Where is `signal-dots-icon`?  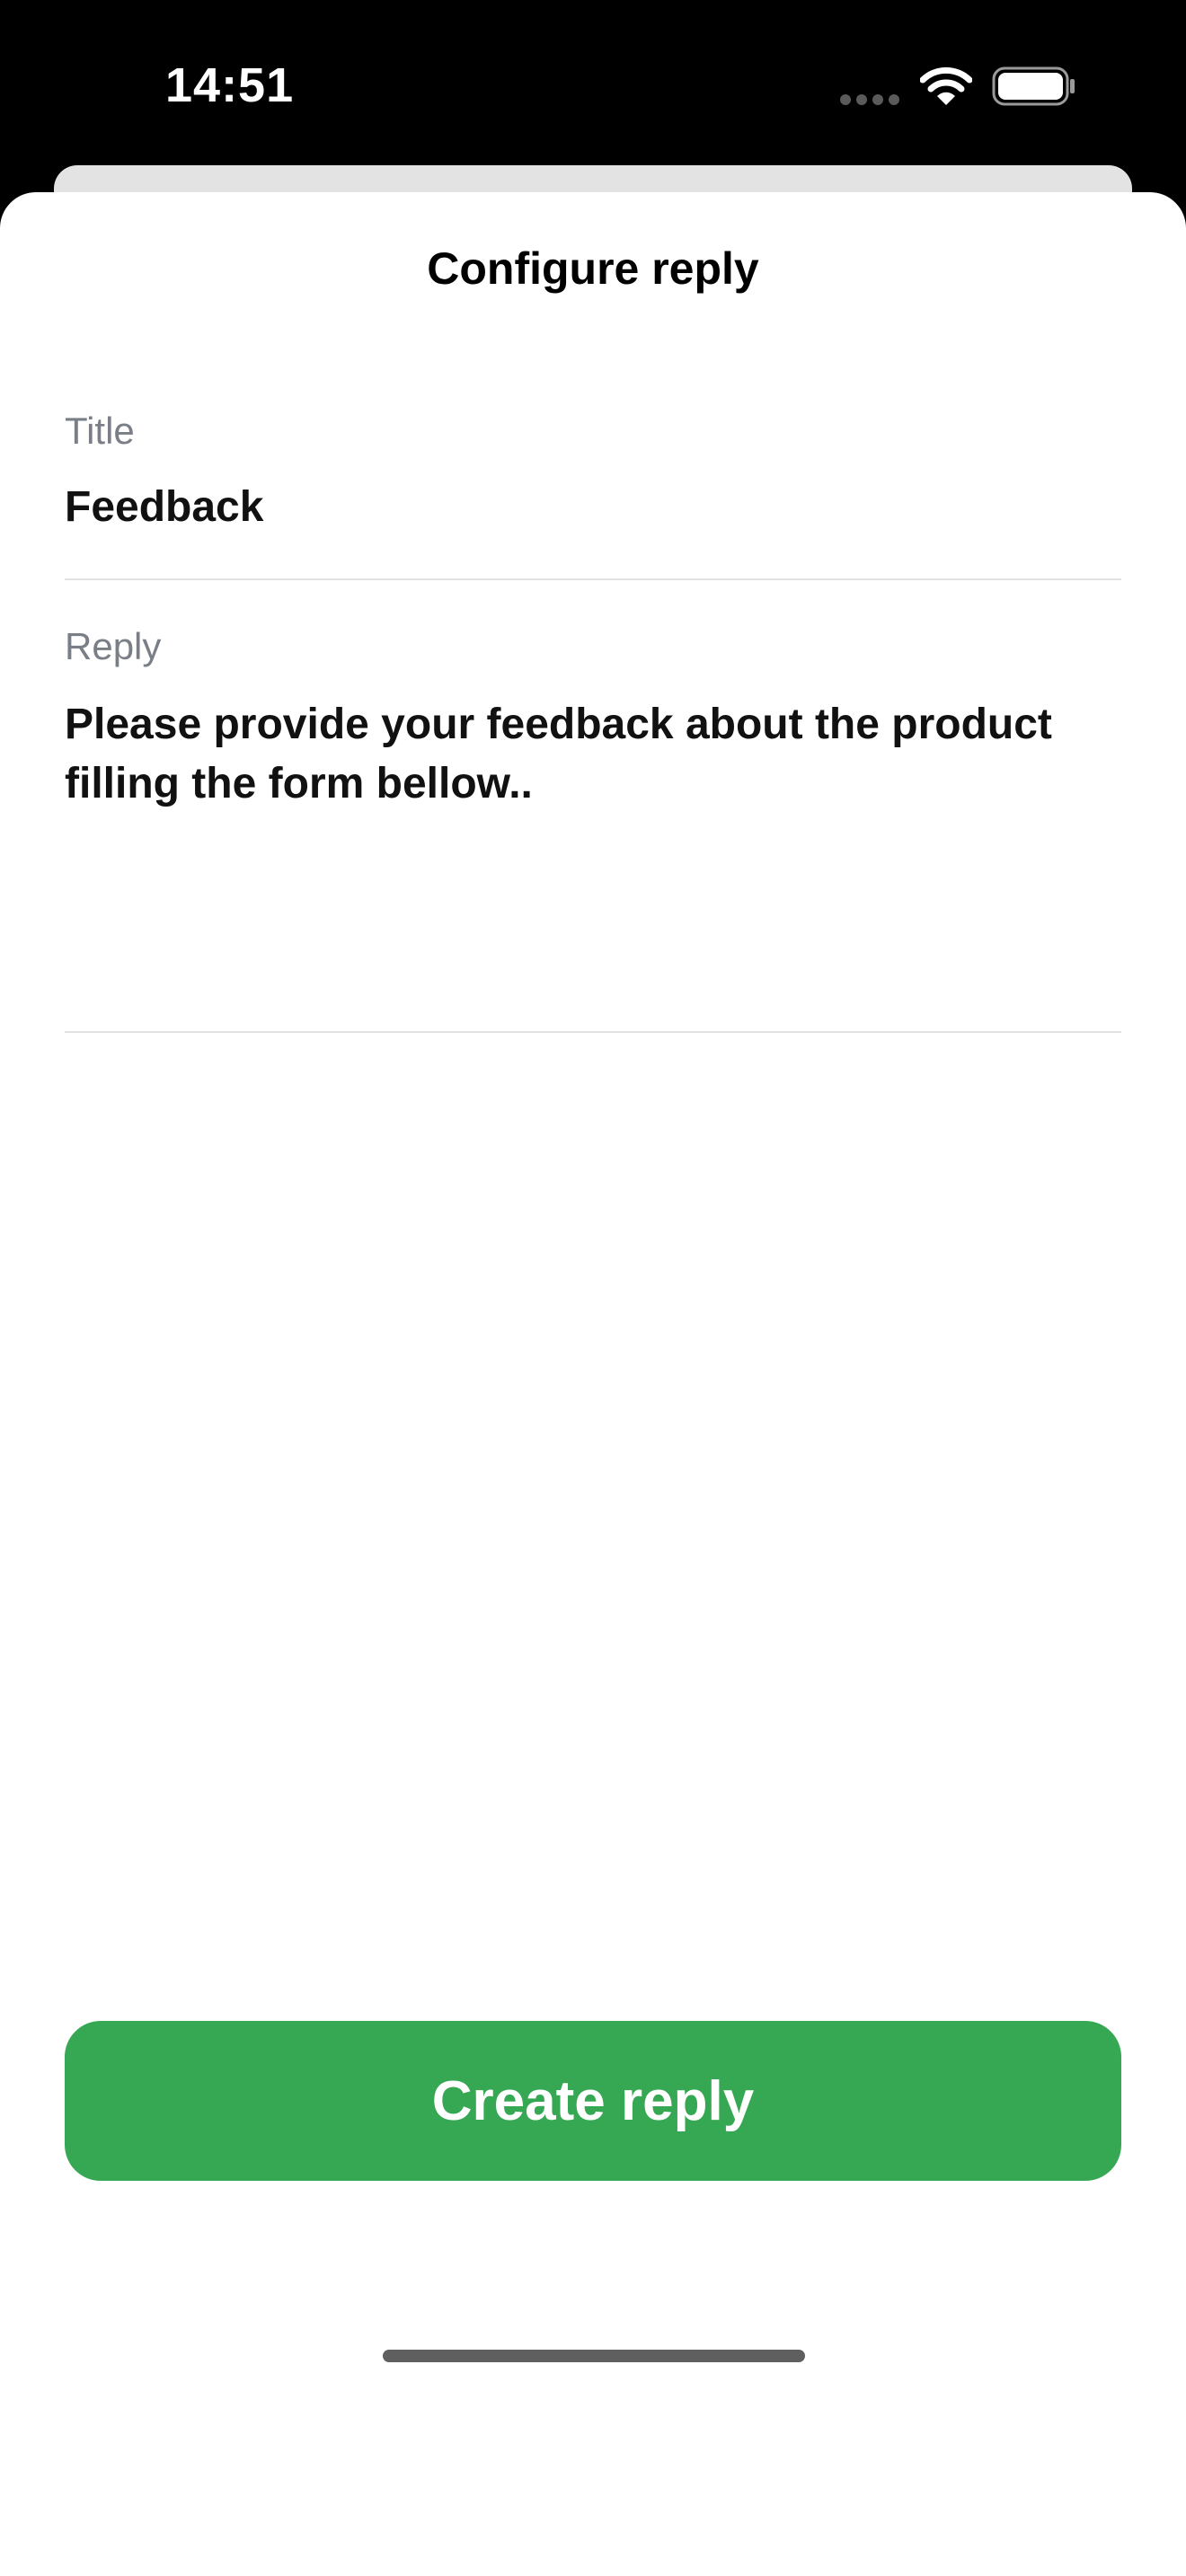
signal-dots-icon is located at coordinates (869, 99).